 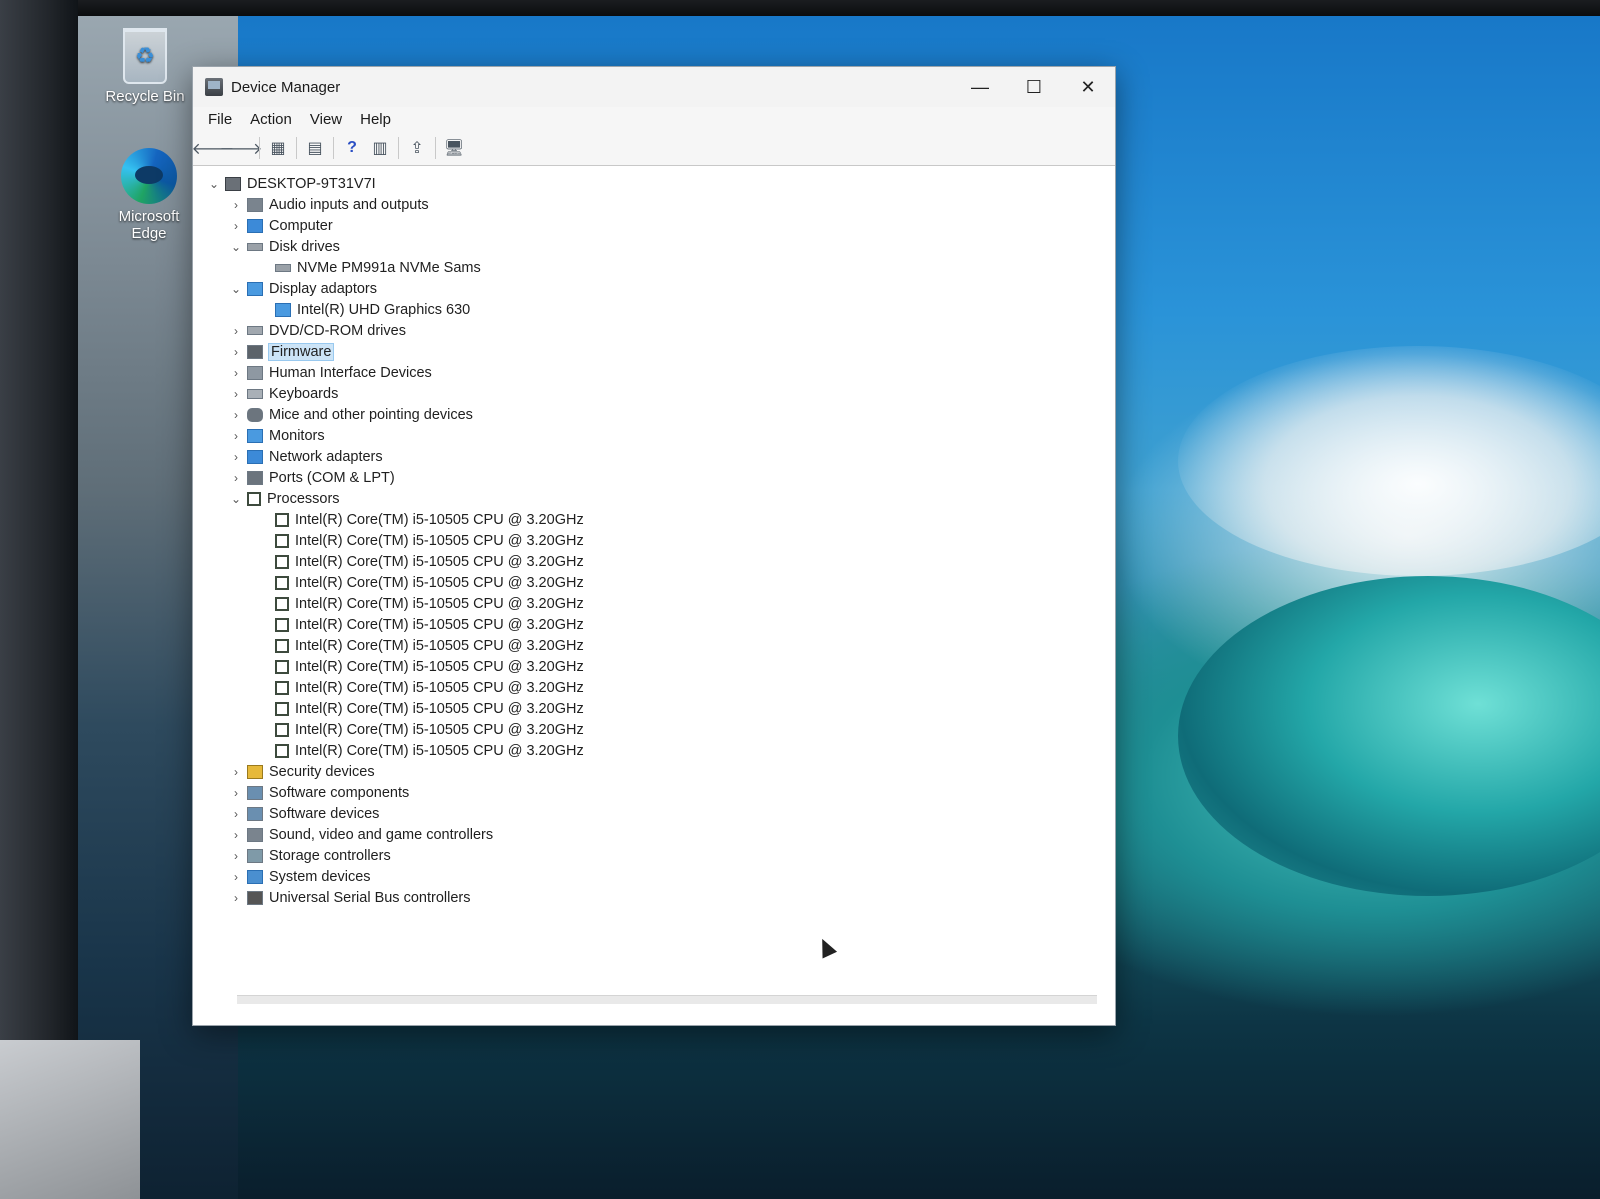 What do you see at coordinates (454, 148) in the screenshot?
I see `scan-hardware-monitor-icon: 🖥` at bounding box center [454, 148].